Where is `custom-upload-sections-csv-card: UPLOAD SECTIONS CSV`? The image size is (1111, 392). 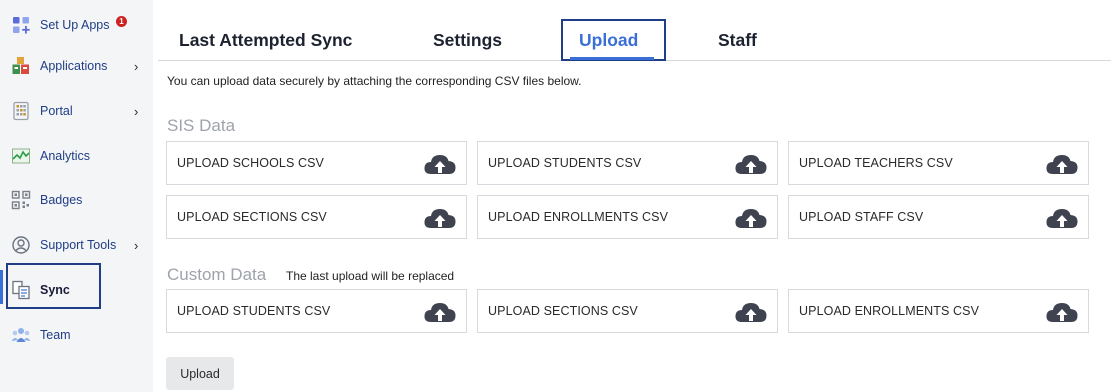 custom-upload-sections-csv-card: UPLOAD SECTIONS CSV is located at coordinates (627, 311).